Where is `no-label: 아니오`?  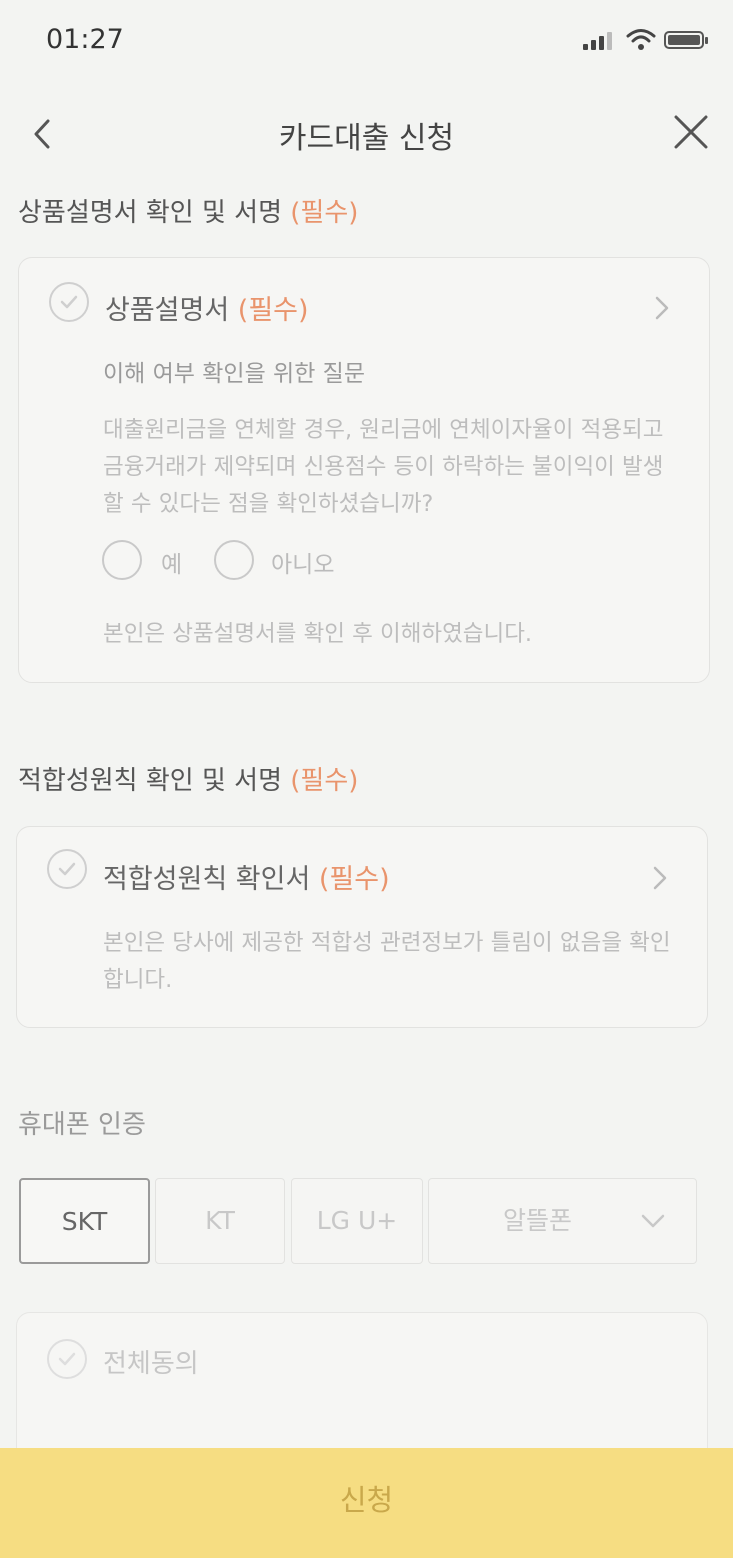 no-label: 아니오 is located at coordinates (303, 565).